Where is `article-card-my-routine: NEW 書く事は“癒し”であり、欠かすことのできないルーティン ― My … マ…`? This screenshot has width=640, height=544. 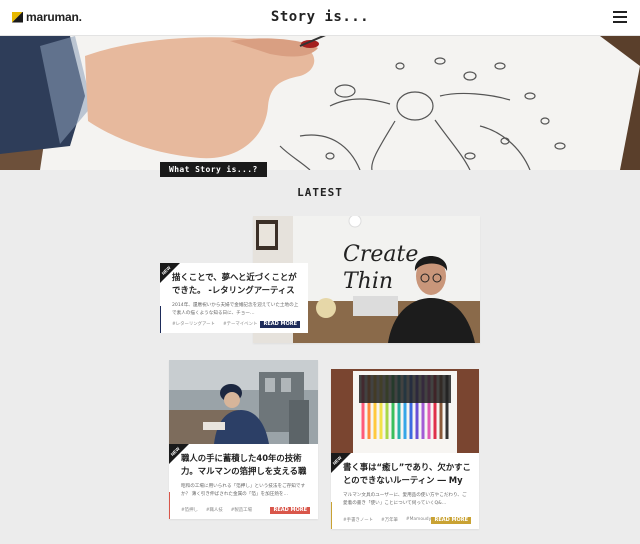 article-card-my-routine: NEW 書く事は“癒し”であり、欠かすことのできないルーティン ― My … マ… is located at coordinates (405, 449).